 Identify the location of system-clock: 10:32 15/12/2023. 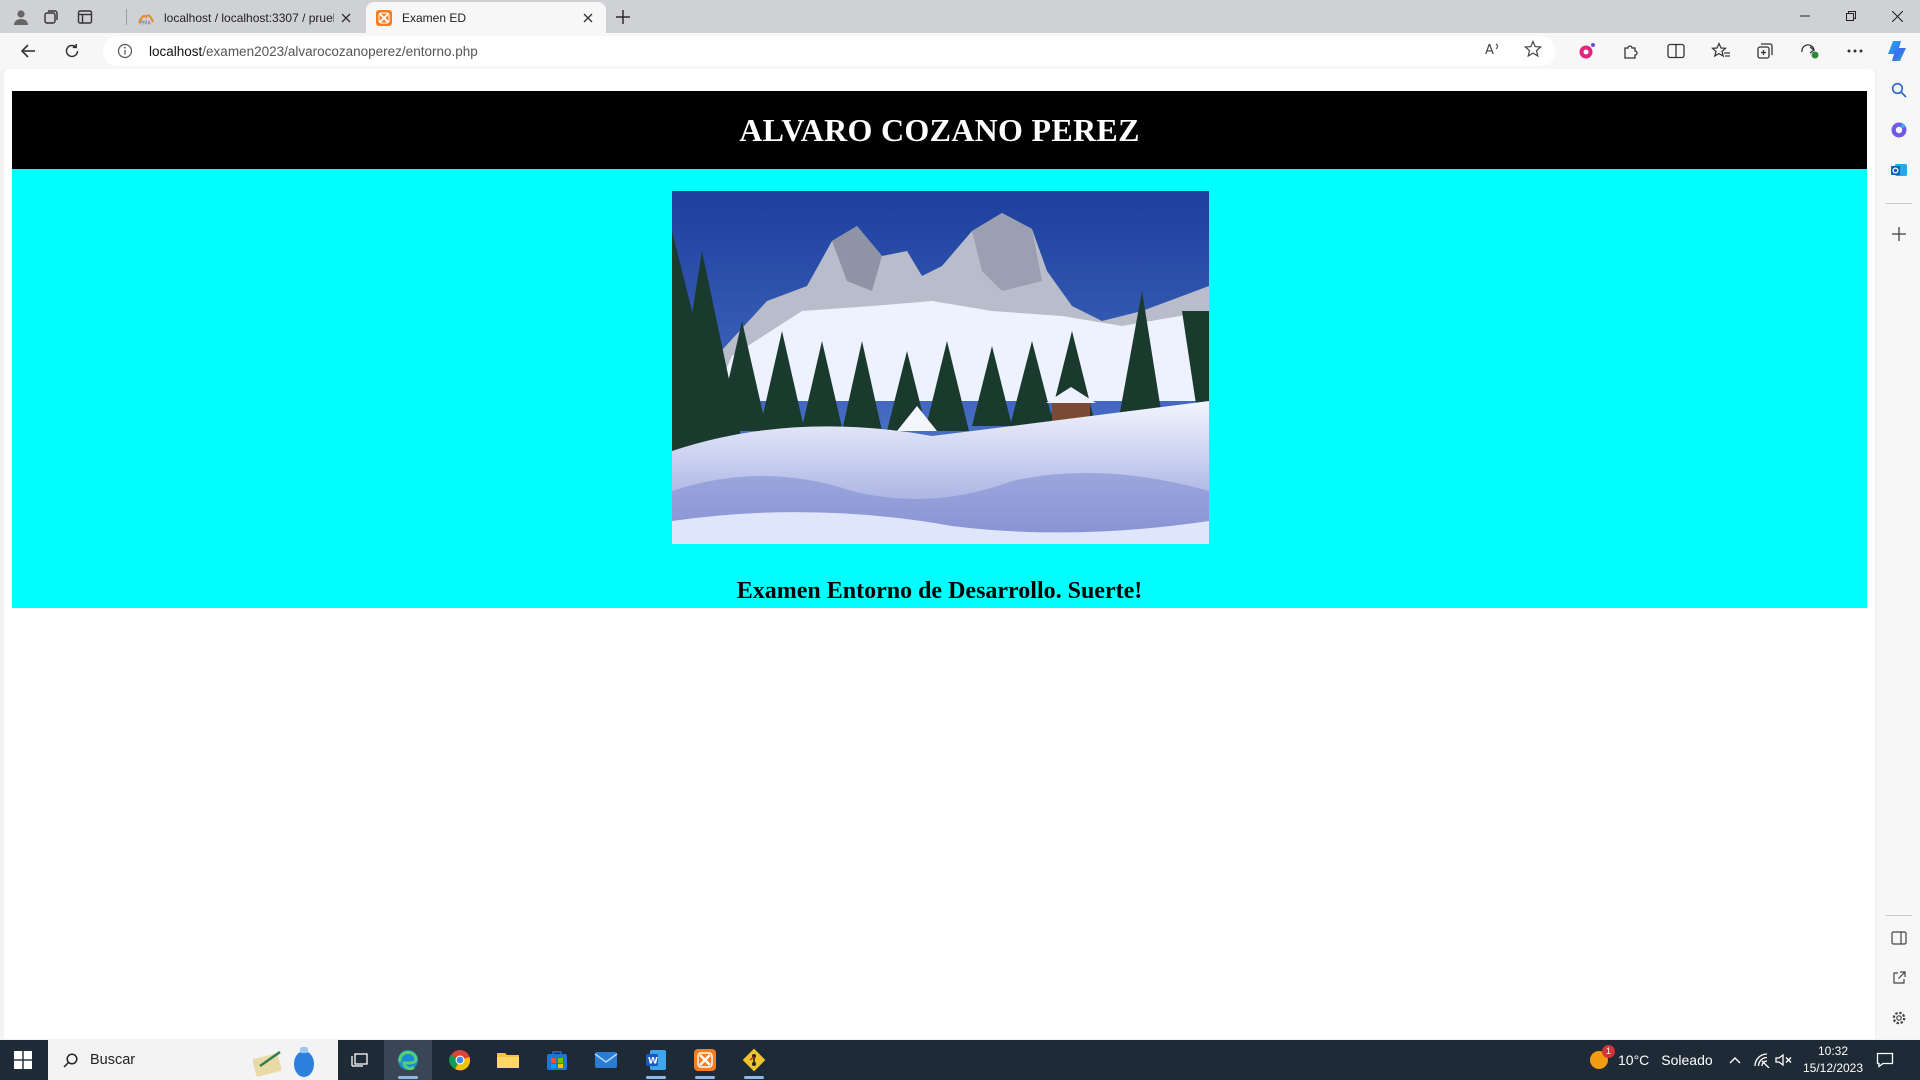
(1833, 1060).